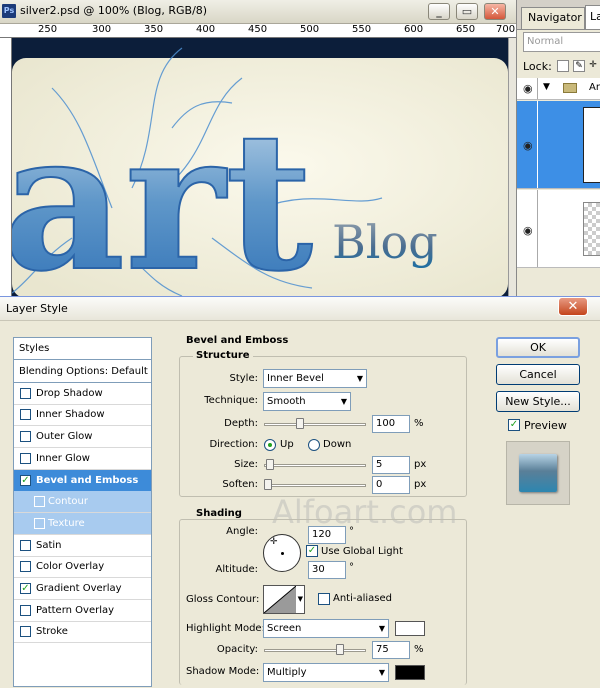 The height and width of the screenshot is (688, 600). Describe the element at coordinates (563, 66) in the screenshot. I see `lock-transparency-icon` at that location.